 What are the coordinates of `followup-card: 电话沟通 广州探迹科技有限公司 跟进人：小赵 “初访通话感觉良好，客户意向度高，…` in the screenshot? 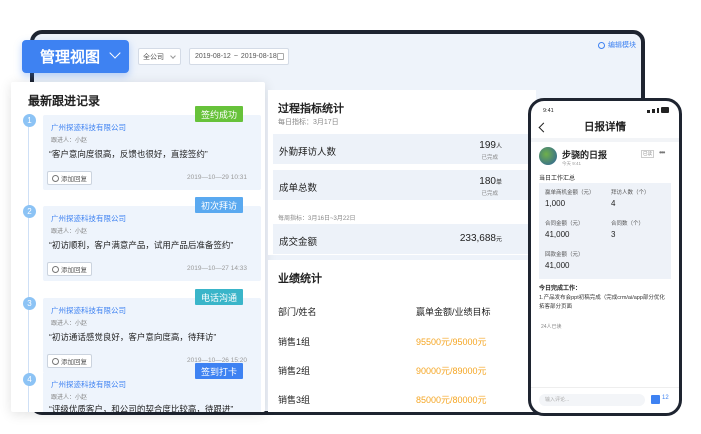 It's located at (152, 331).